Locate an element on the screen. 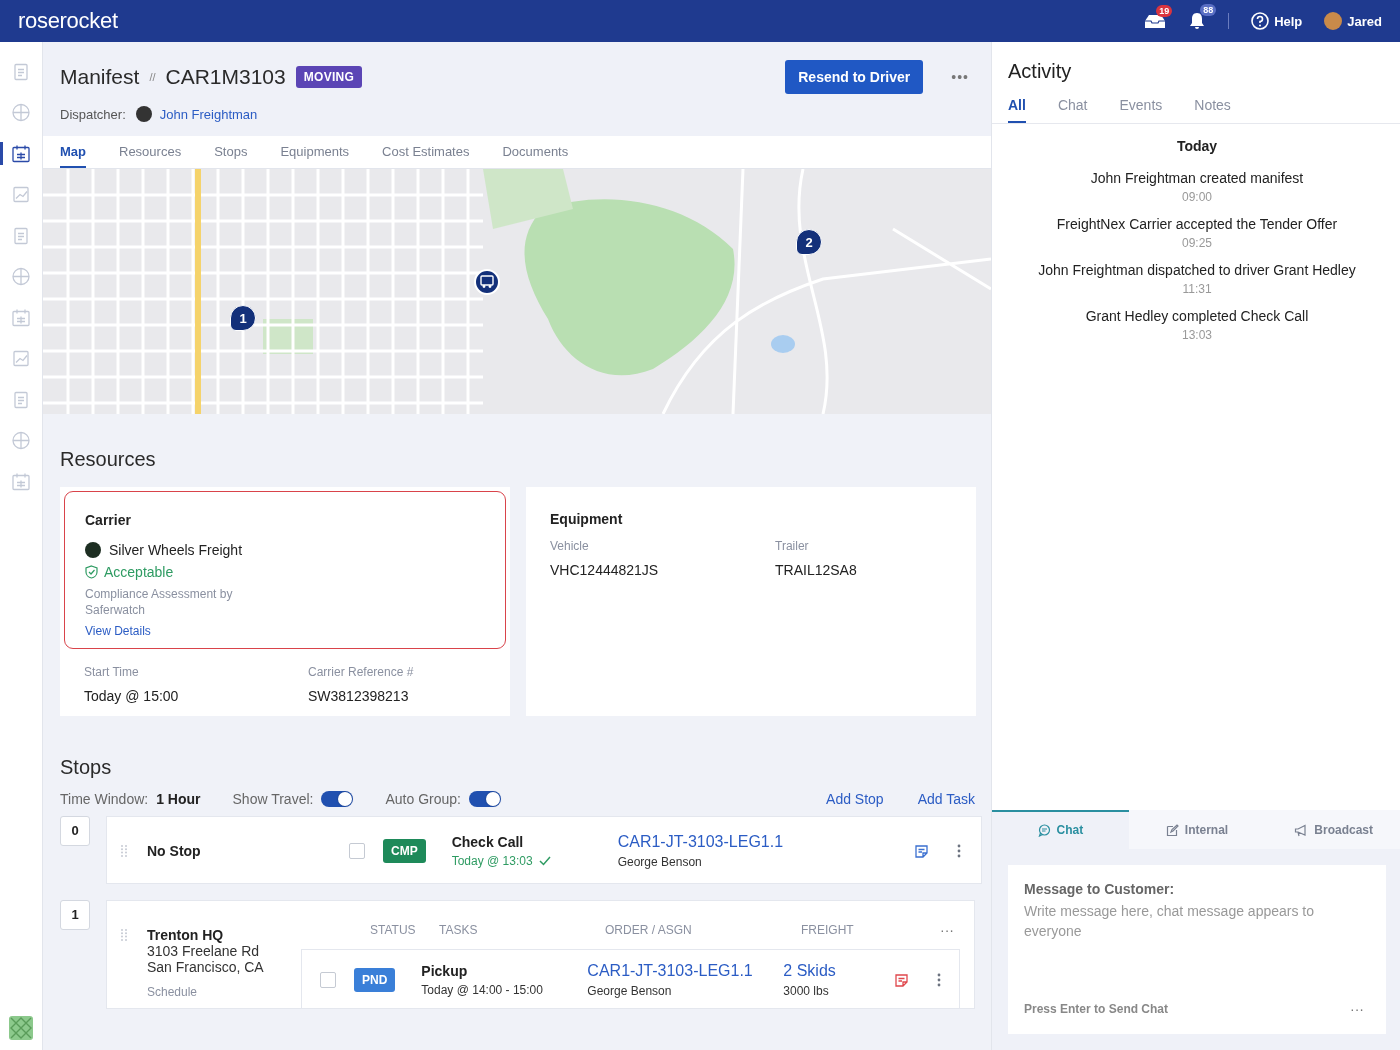 The image size is (1400, 1050). more-button: ••• is located at coordinates (960, 77).